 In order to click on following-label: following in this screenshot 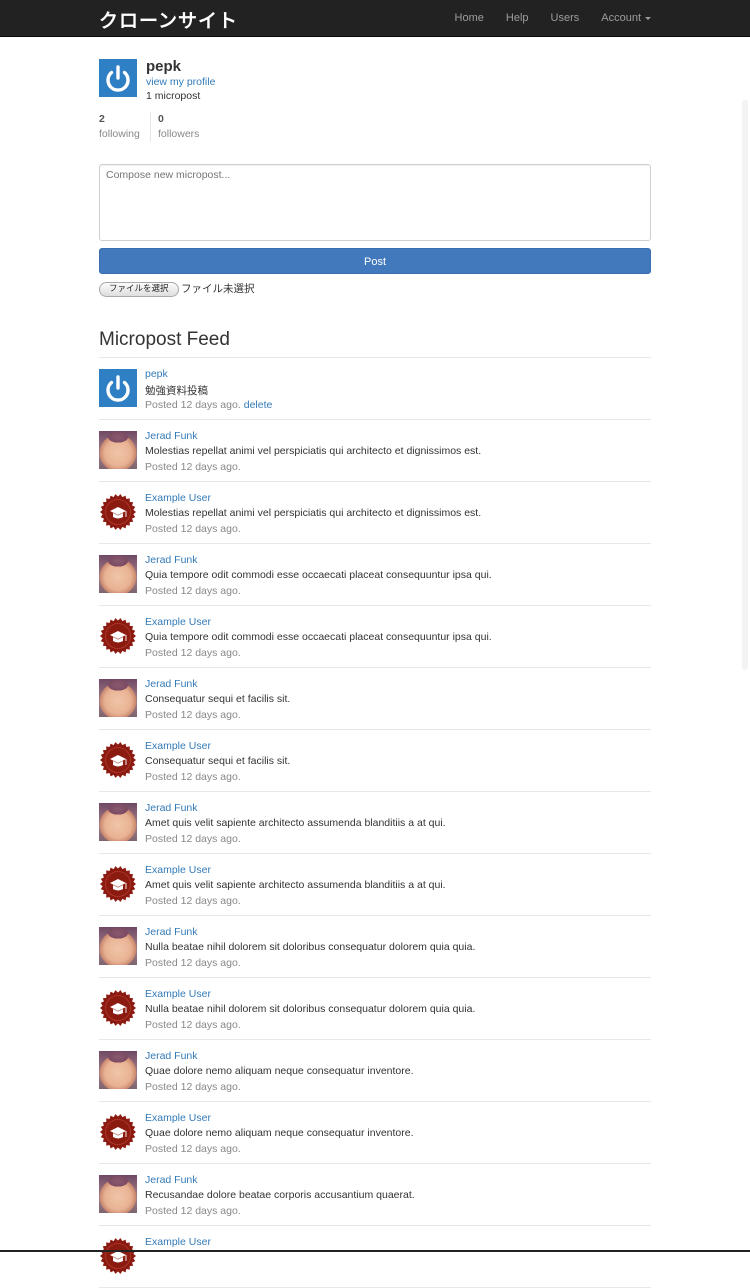, I will do `click(119, 134)`.